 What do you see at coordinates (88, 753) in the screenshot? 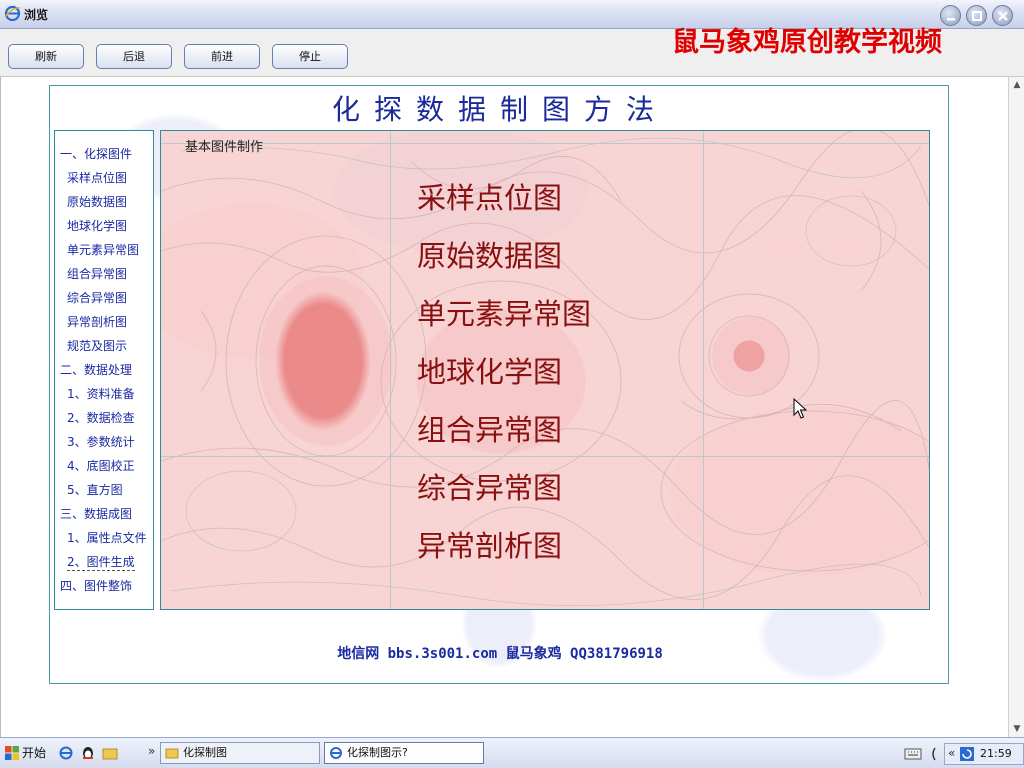
I see `qq-penguin-icon` at bounding box center [88, 753].